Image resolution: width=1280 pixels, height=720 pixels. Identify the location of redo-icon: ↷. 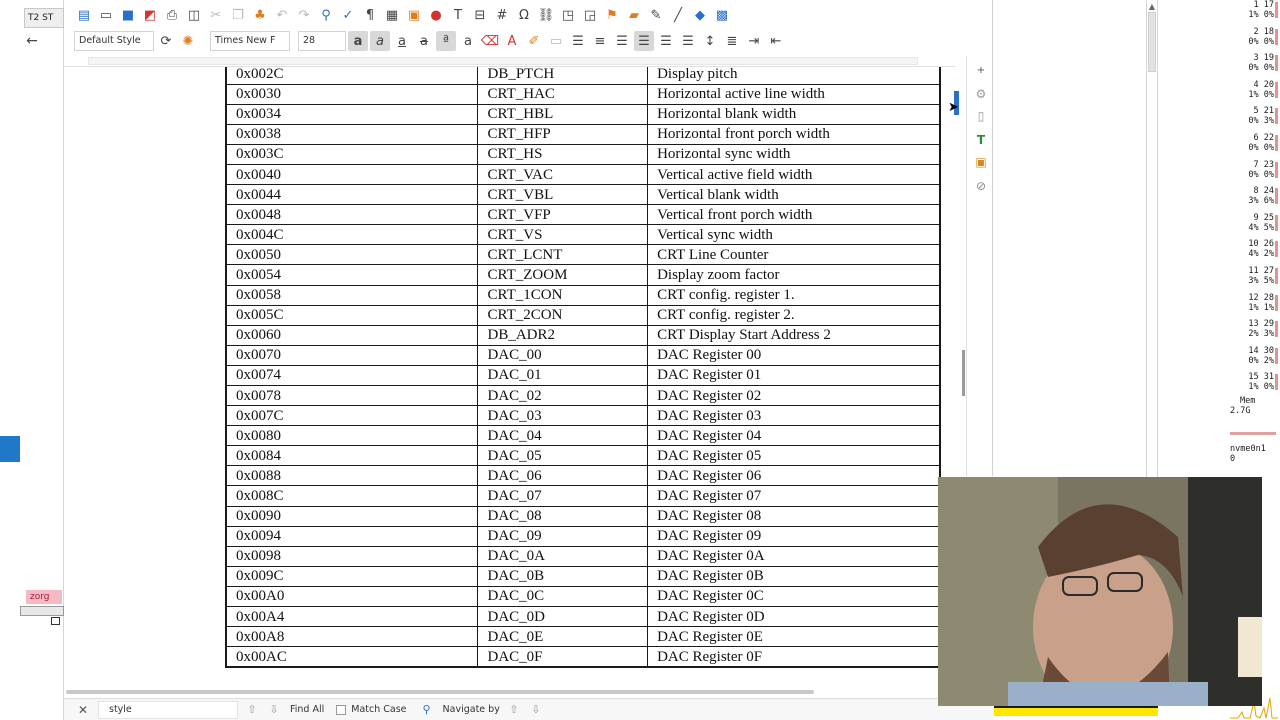
(304, 15).